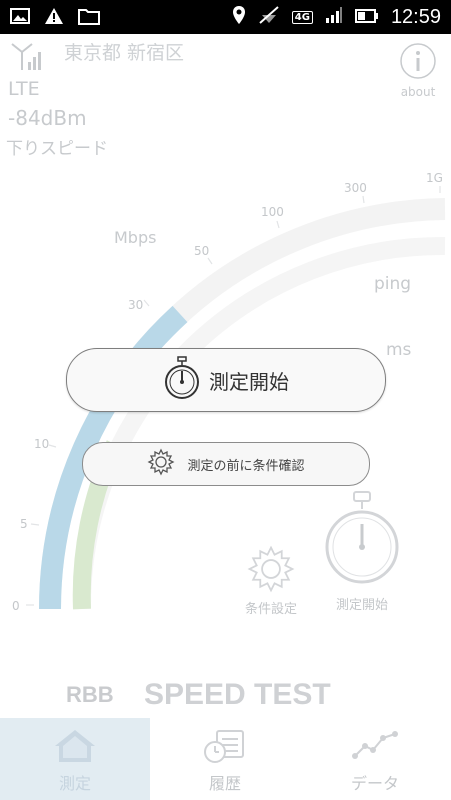 The image size is (451, 800). Describe the element at coordinates (270, 609) in the screenshot. I see `mini-settings-label: 条件設定` at that location.